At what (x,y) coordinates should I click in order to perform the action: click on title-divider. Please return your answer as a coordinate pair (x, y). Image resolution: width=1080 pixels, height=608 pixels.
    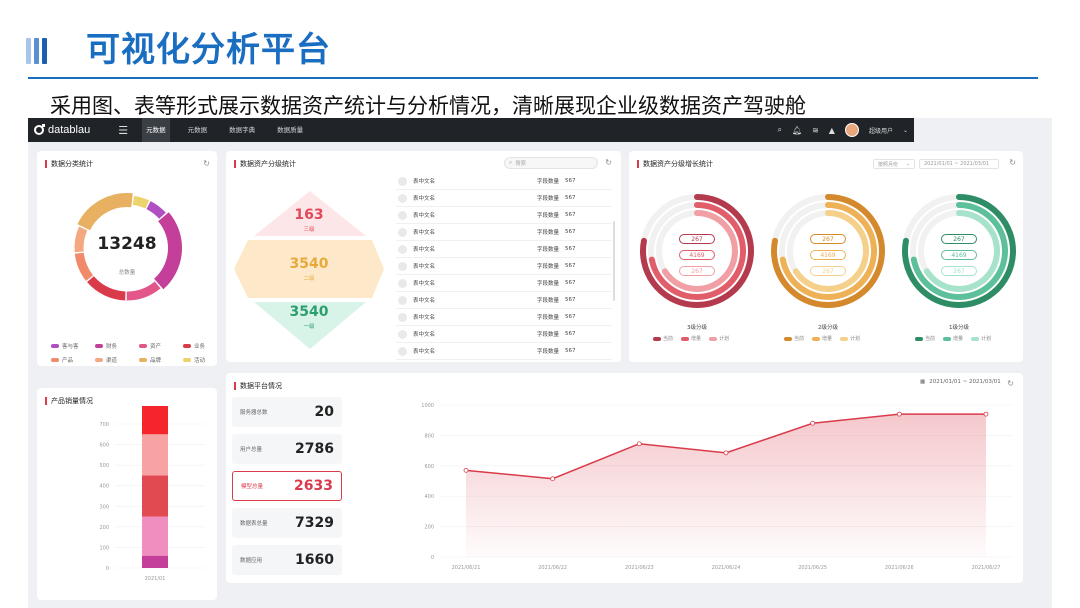
    Looking at the image, I should click on (533, 78).